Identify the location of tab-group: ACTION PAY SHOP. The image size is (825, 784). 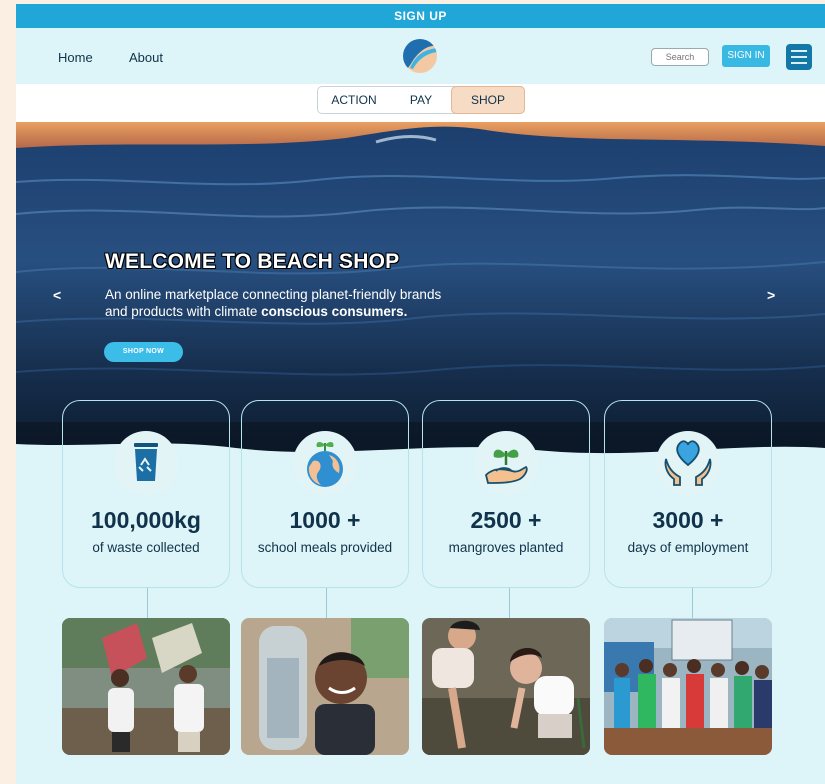
(421, 100).